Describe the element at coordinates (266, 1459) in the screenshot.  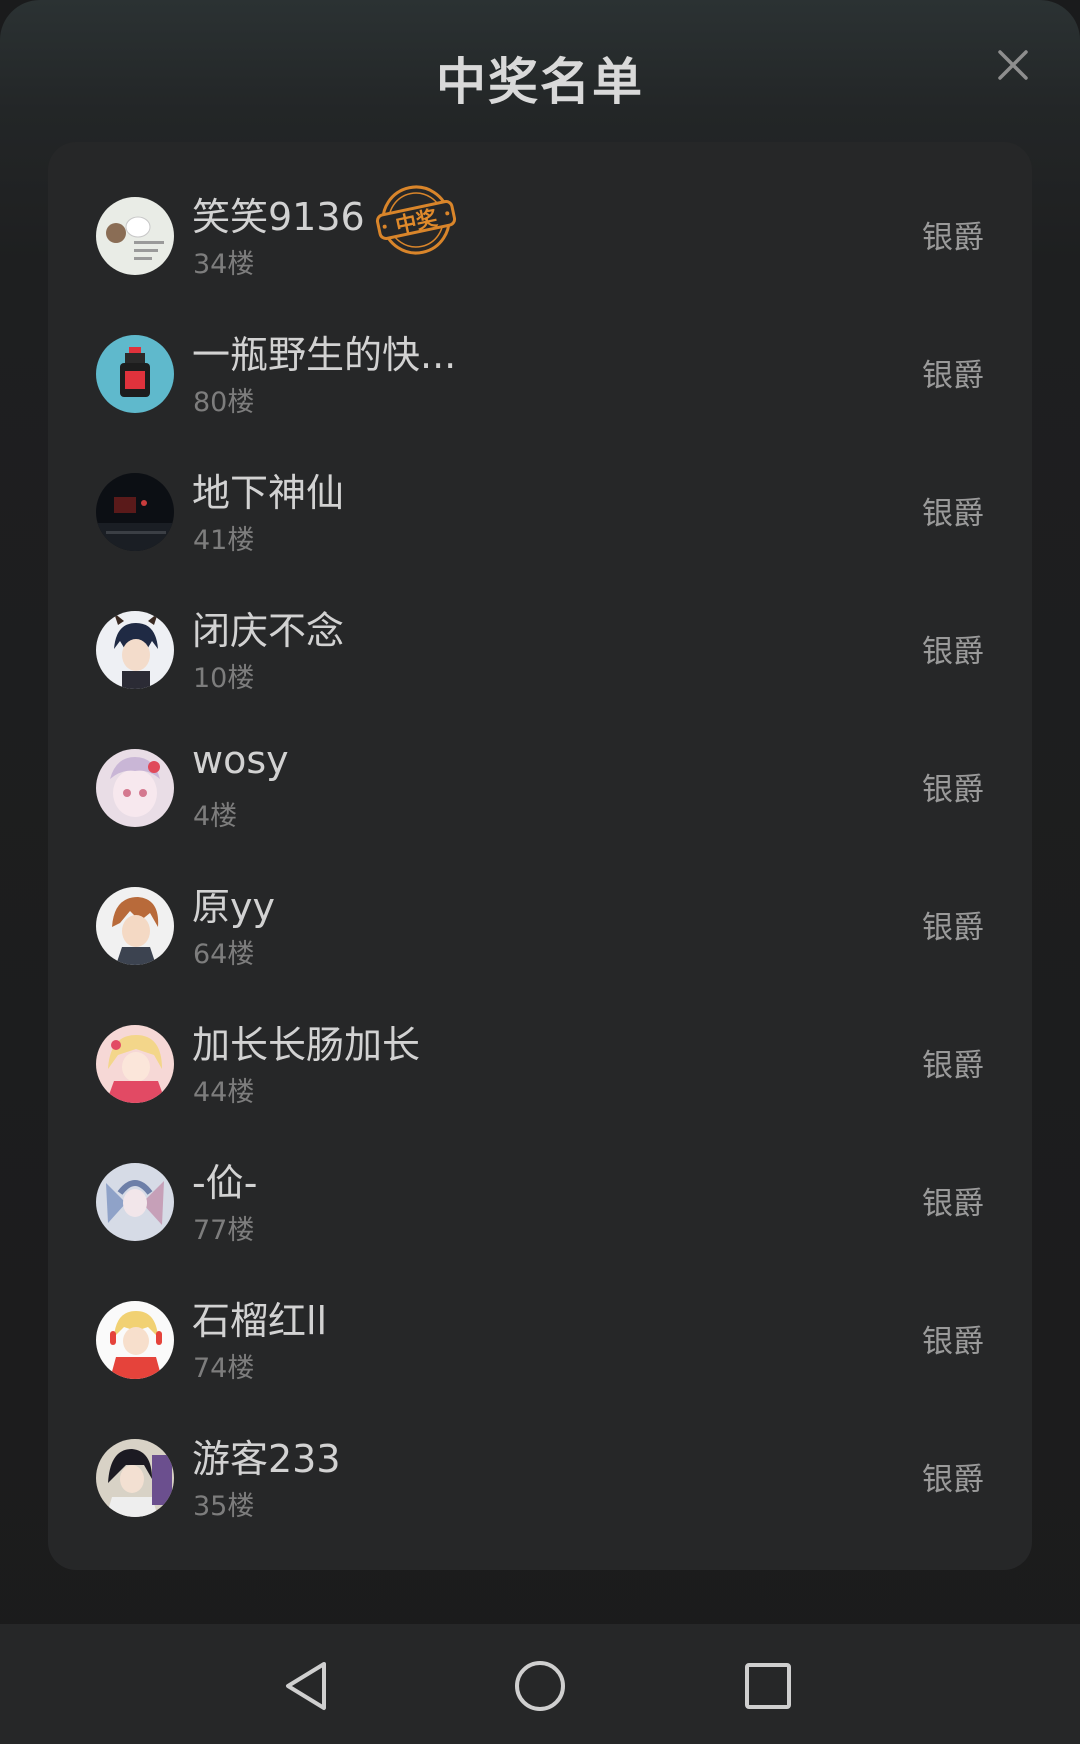
I see `winner-name: 游客233` at that location.